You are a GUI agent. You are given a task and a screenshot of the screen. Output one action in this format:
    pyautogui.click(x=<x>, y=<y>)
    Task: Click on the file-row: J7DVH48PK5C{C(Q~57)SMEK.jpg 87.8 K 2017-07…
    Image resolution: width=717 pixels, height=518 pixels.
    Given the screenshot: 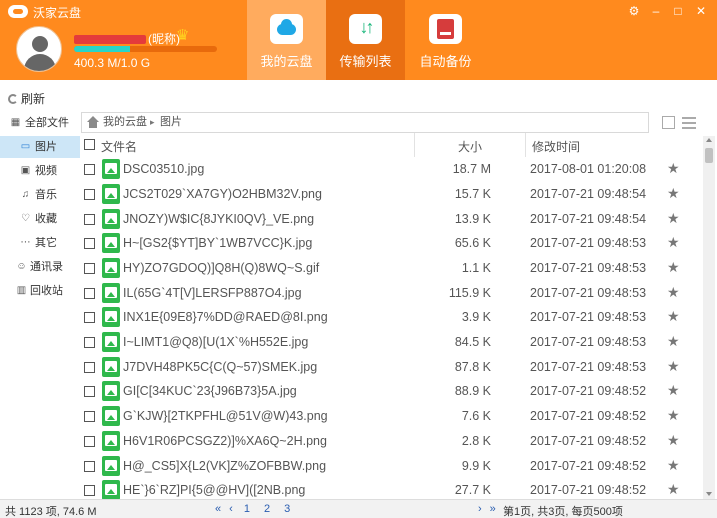 What is the action you would take?
    pyautogui.click(x=391, y=367)
    